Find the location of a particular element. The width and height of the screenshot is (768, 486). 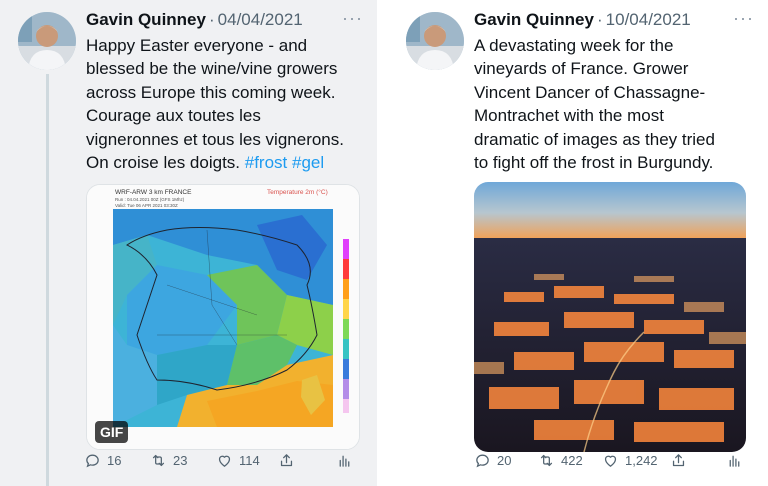

map-color-scale is located at coordinates (346, 326).